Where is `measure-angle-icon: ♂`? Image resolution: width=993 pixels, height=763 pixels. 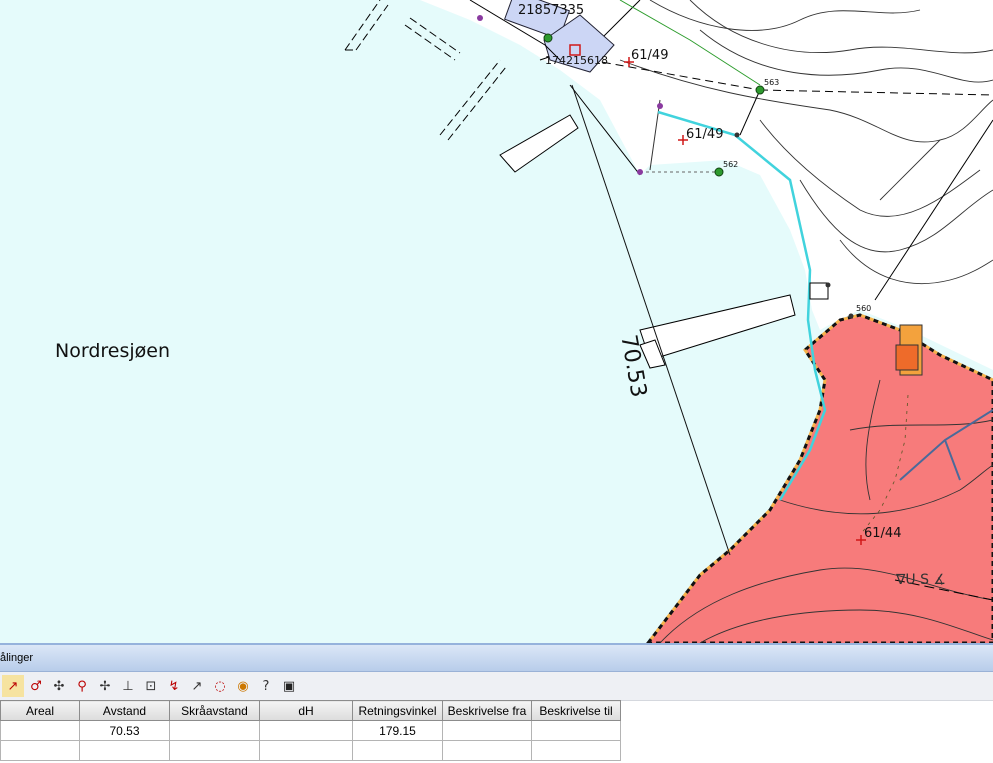
measure-angle-icon: ♂ is located at coordinates (36, 686).